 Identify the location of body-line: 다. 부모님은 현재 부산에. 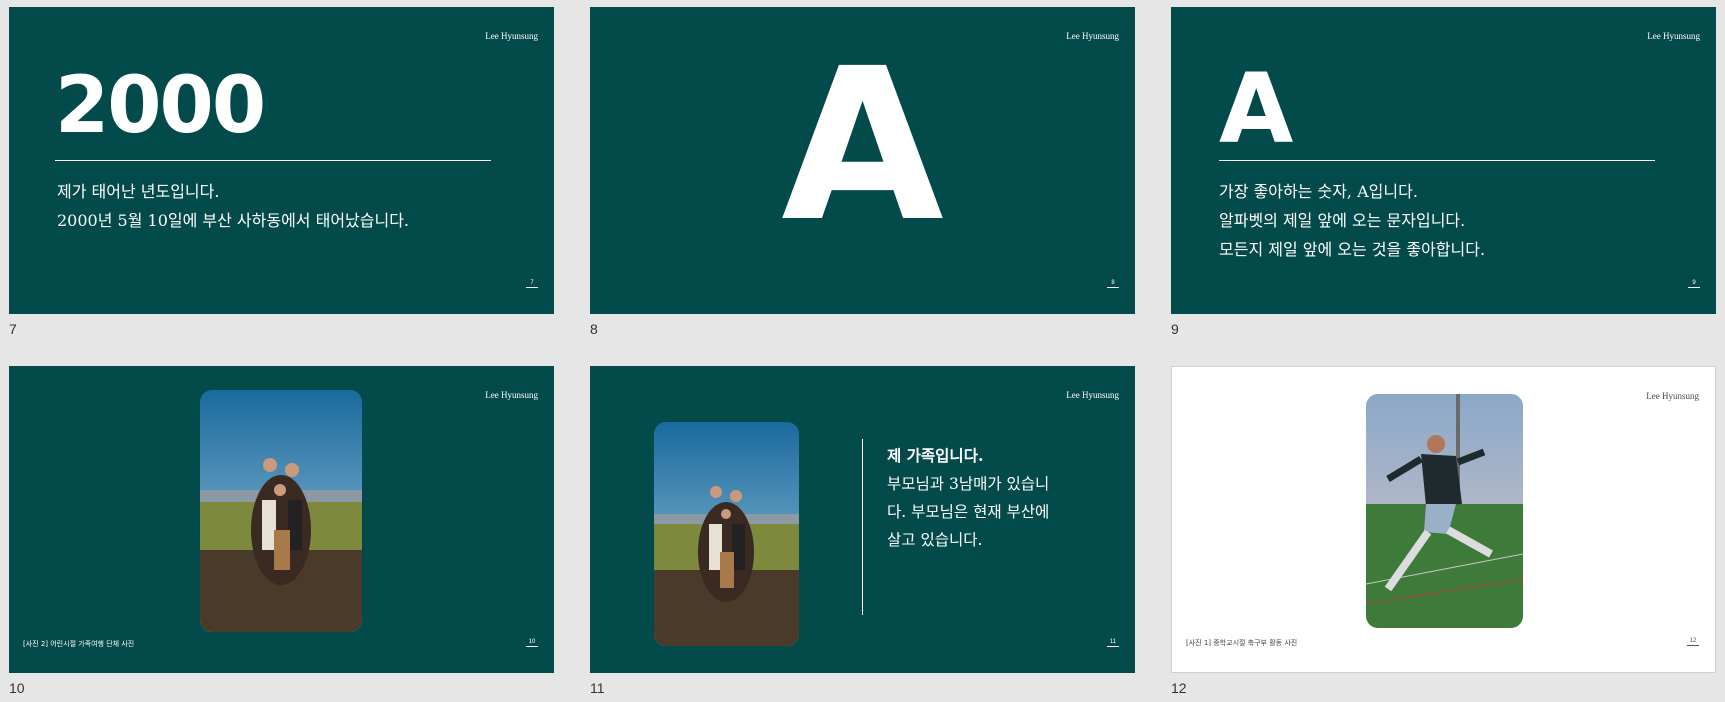
(968, 512).